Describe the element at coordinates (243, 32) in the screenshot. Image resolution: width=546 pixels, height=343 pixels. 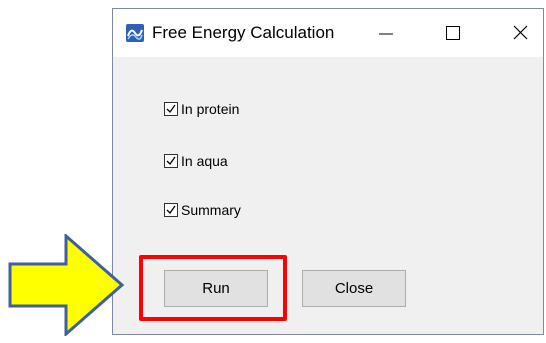
I see `window-title: Free Energy Calculation` at that location.